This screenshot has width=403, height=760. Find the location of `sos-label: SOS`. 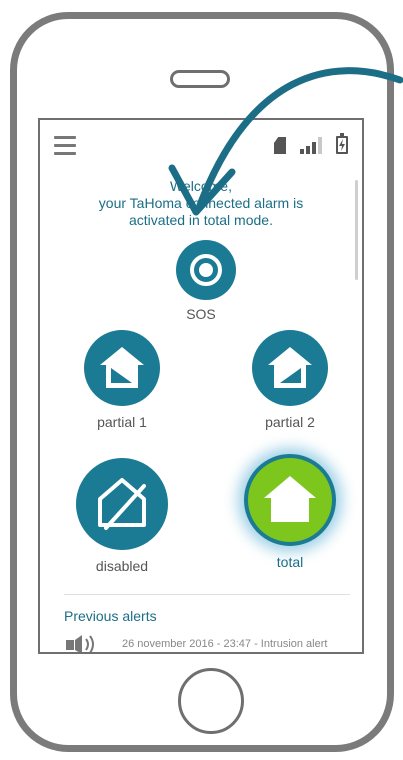

sos-label: SOS is located at coordinates (201, 314).